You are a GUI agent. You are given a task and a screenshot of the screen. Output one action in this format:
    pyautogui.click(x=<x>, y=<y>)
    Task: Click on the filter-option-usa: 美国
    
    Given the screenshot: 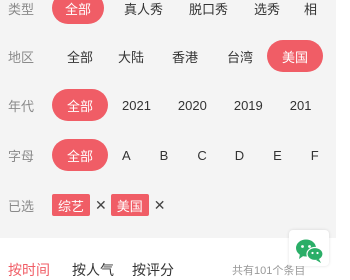 What is the action you would take?
    pyautogui.click(x=295, y=56)
    